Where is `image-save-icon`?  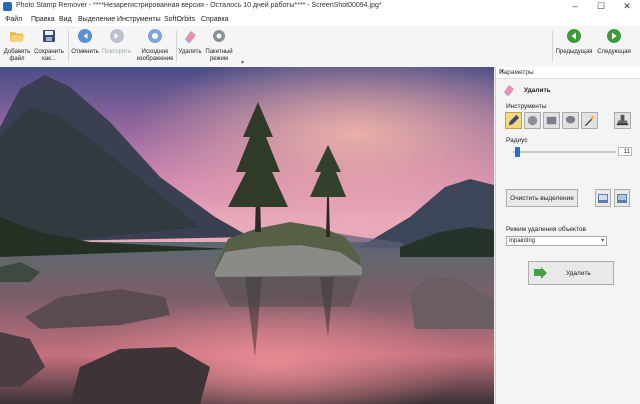 image-save-icon is located at coordinates (622, 198).